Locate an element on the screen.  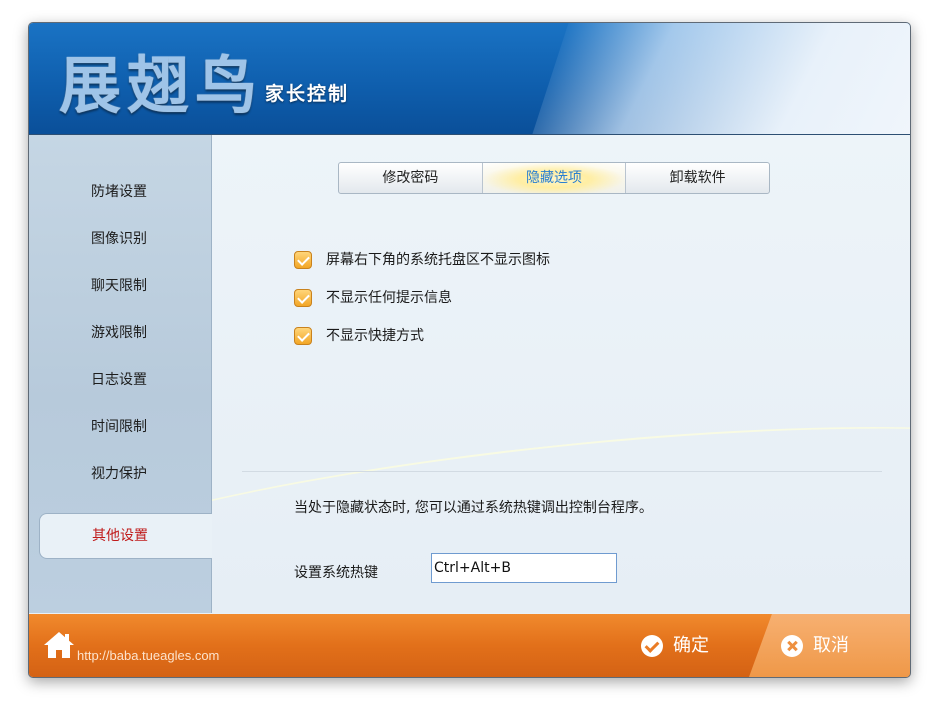
sidebar-item-block-settings: 防堵设置 is located at coordinates (125, 192).